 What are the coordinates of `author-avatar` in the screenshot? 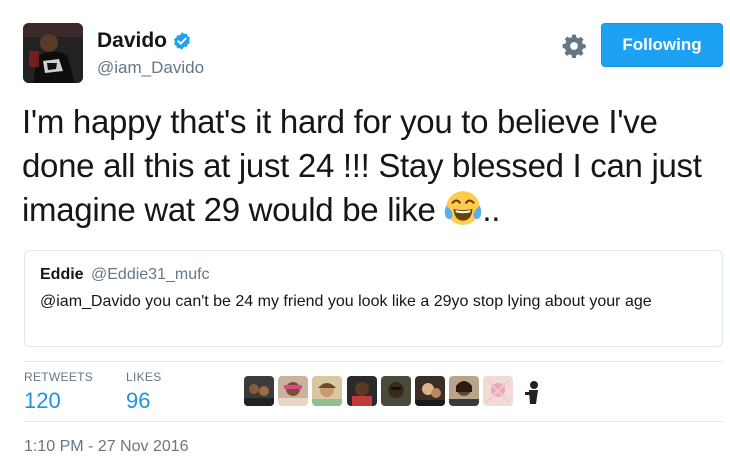 It's located at (53, 53).